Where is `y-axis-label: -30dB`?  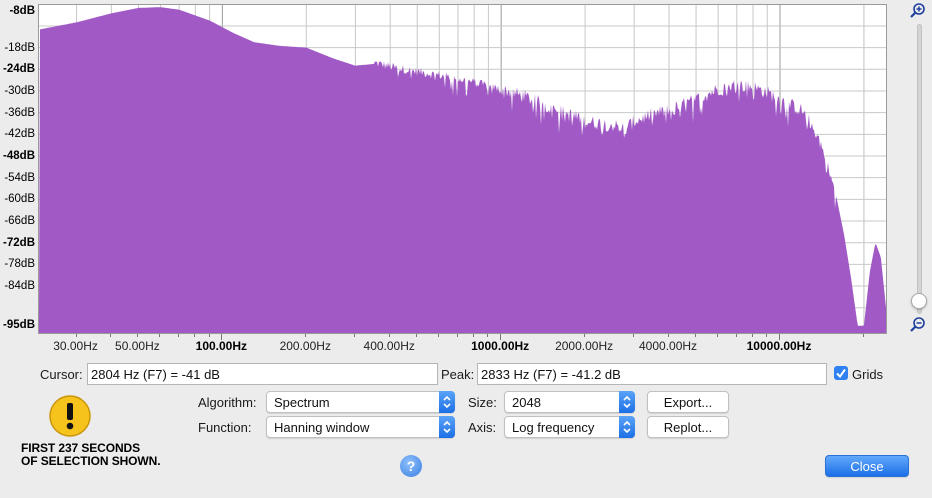
y-axis-label: -30dB is located at coordinates (19, 90).